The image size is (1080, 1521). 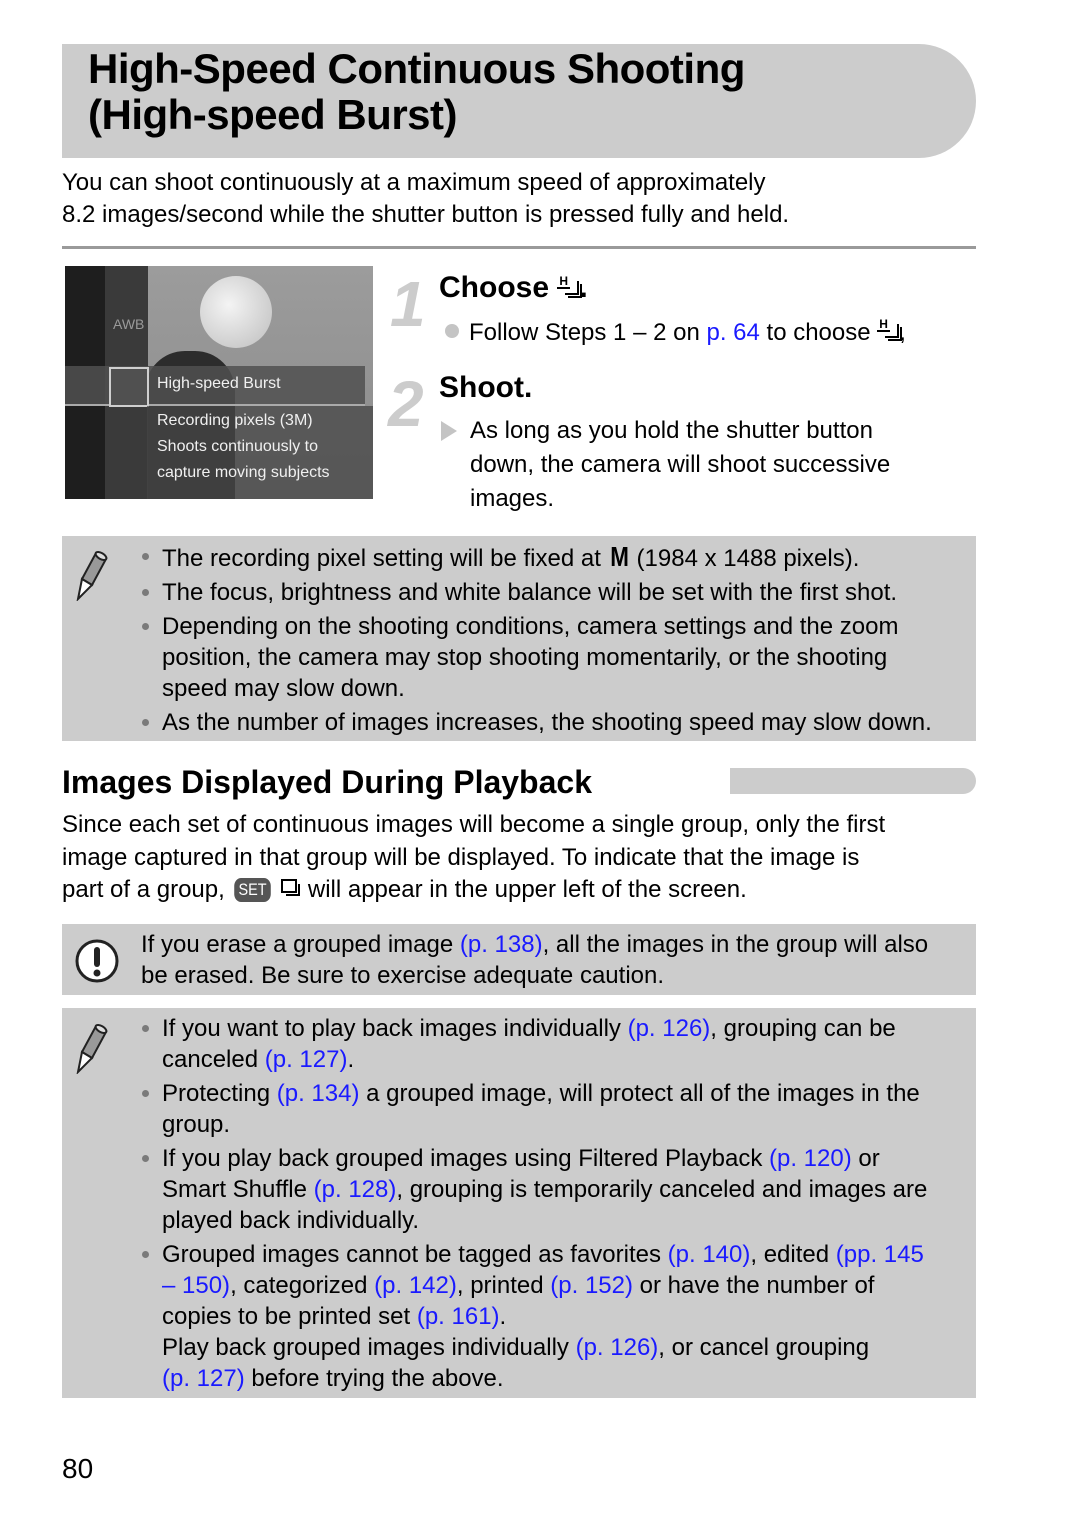 I want to click on step-2-line3: images., so click(x=512, y=498).